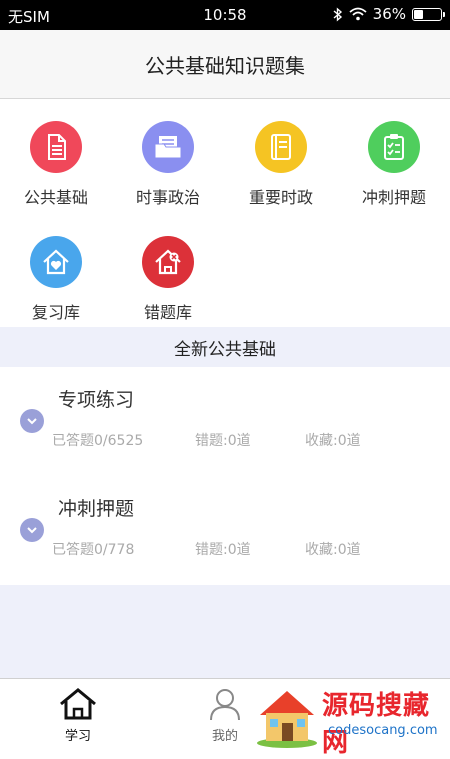 The height and width of the screenshot is (759, 450). I want to click on item-title: 冲刺押题, so click(96, 509).